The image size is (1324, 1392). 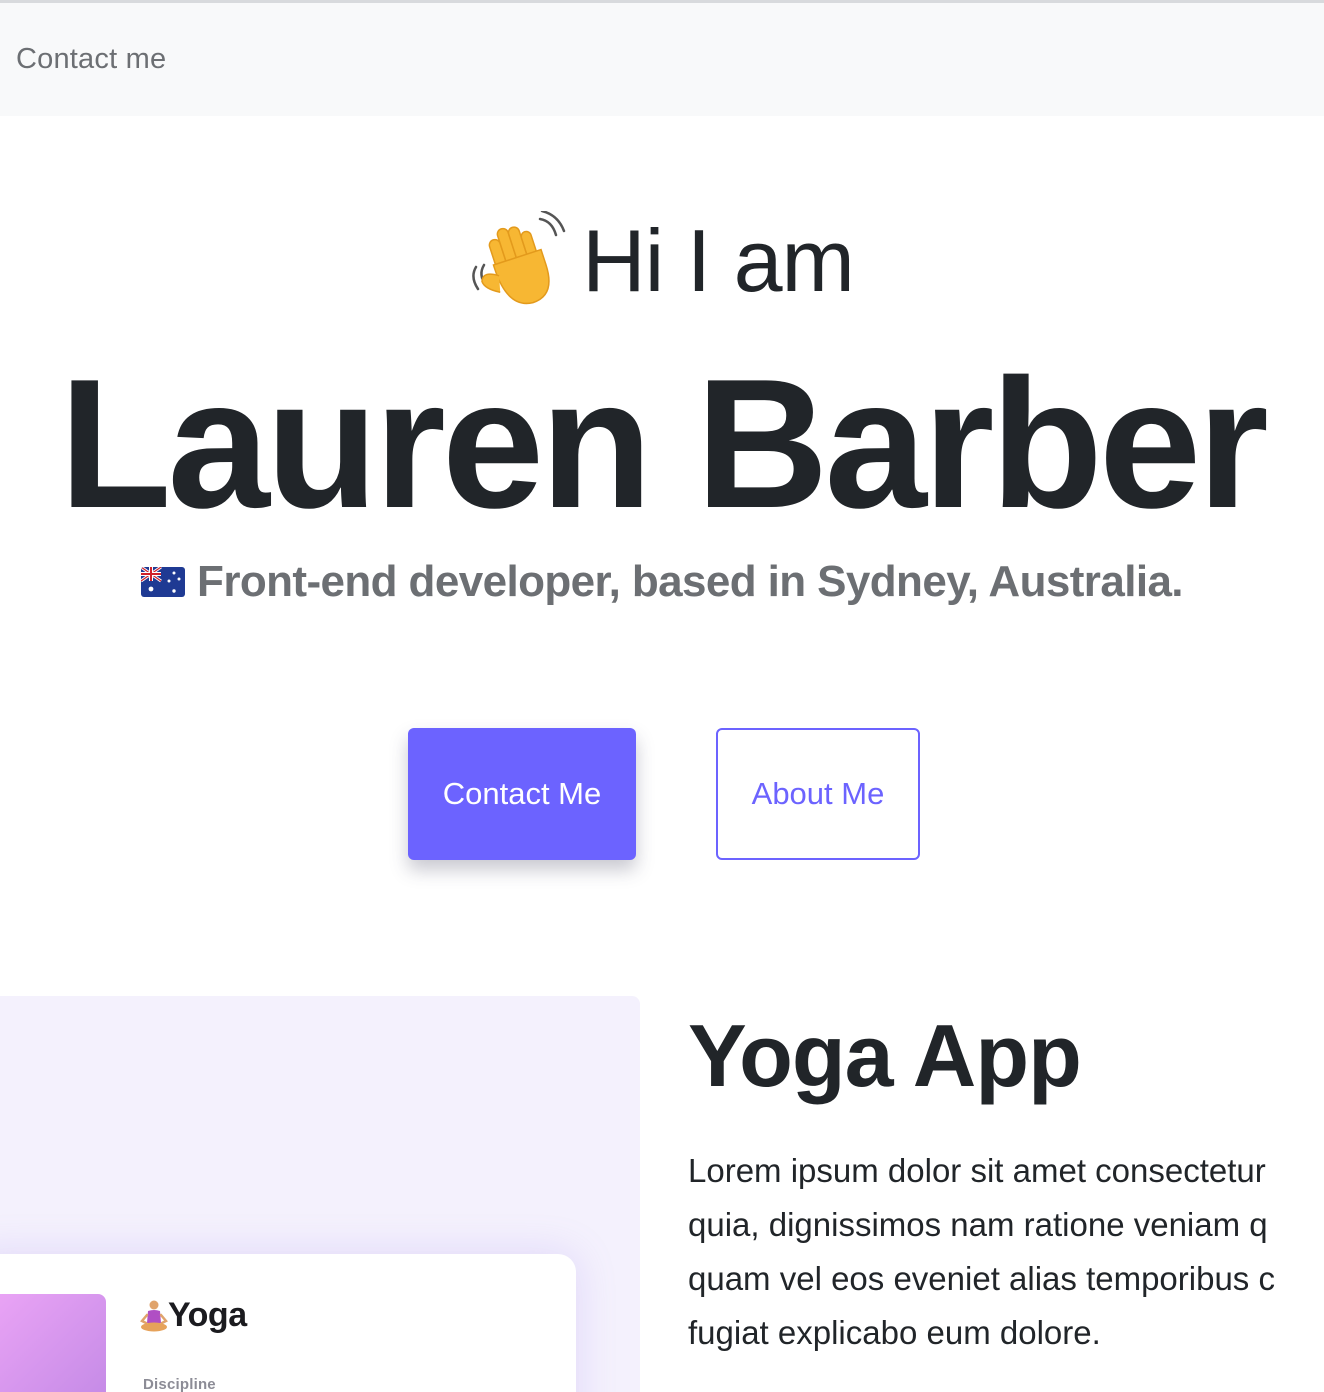 I want to click on project-description-line: fugiat explicabo eum dolore., so click(x=894, y=1332).